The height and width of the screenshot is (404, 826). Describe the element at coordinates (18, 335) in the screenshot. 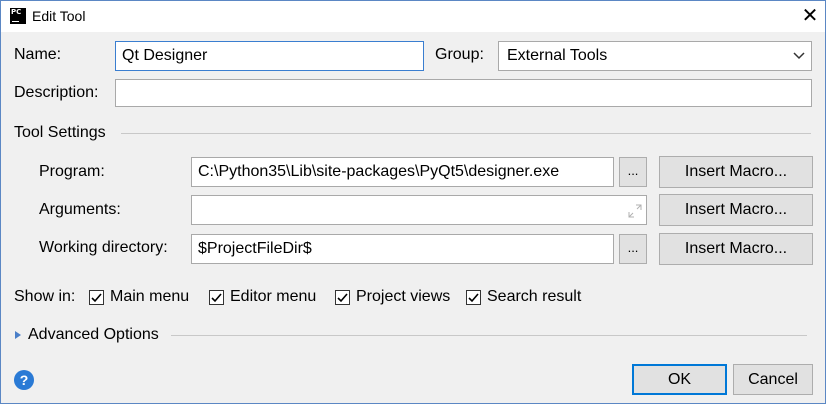

I see `triangle-right-icon` at that location.